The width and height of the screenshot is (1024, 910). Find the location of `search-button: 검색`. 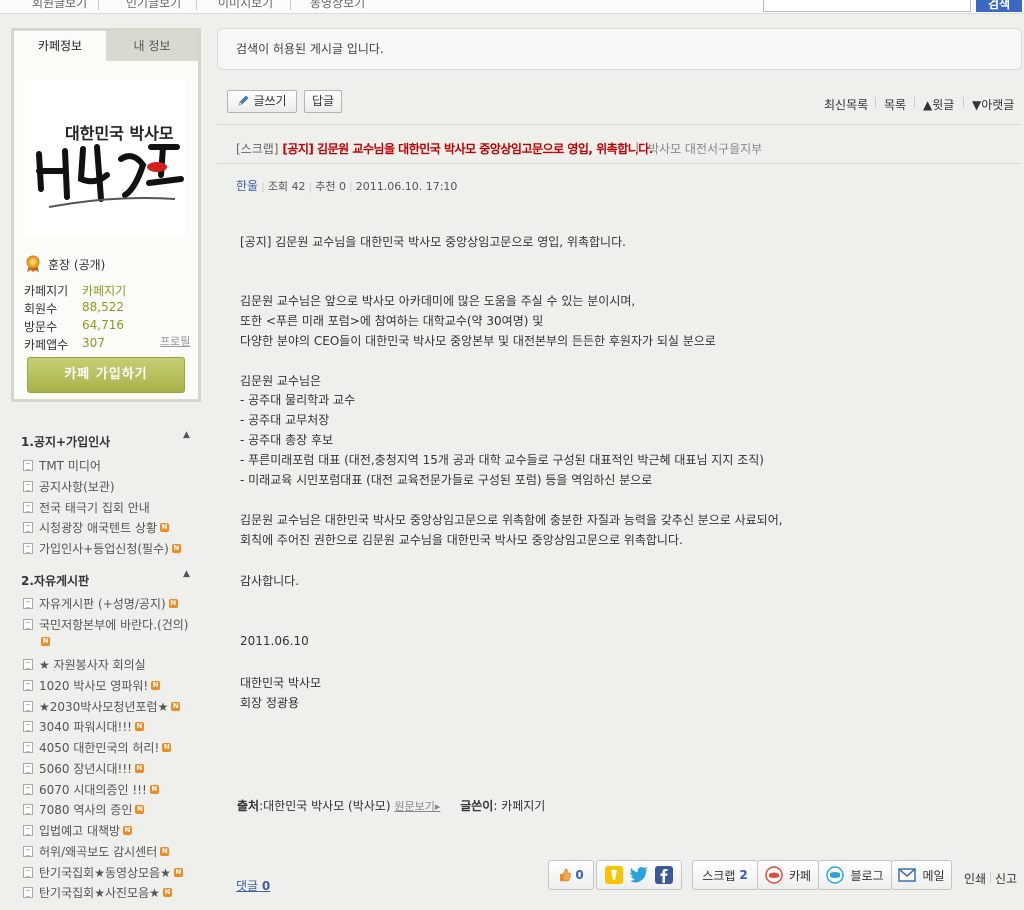

search-button: 검색 is located at coordinates (999, 6).